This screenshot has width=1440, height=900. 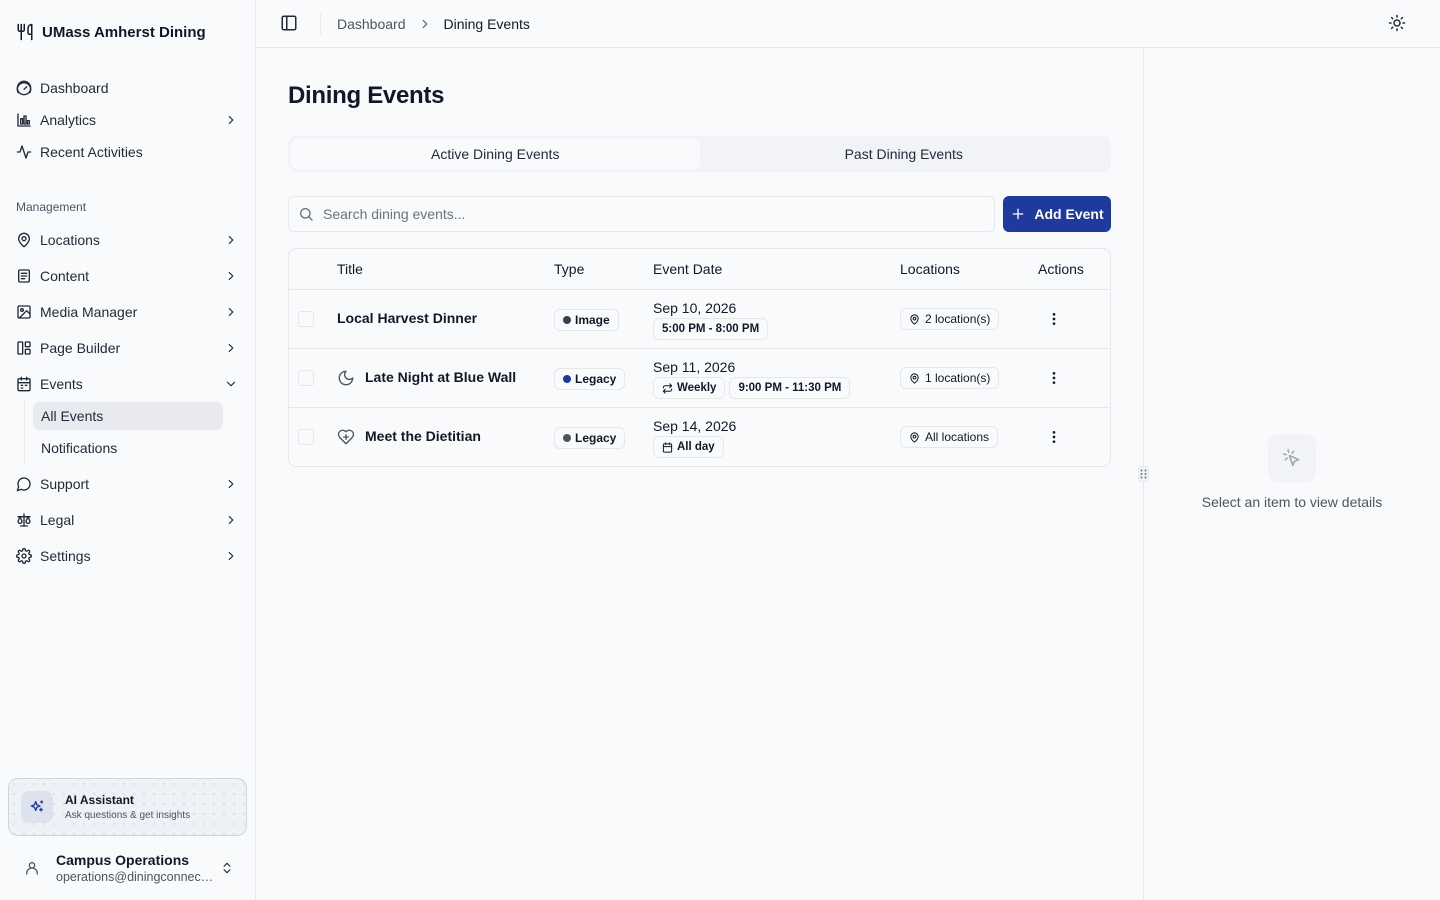 I want to click on time-pill: 9:00 PM - 11:30 PM, so click(x=790, y=388).